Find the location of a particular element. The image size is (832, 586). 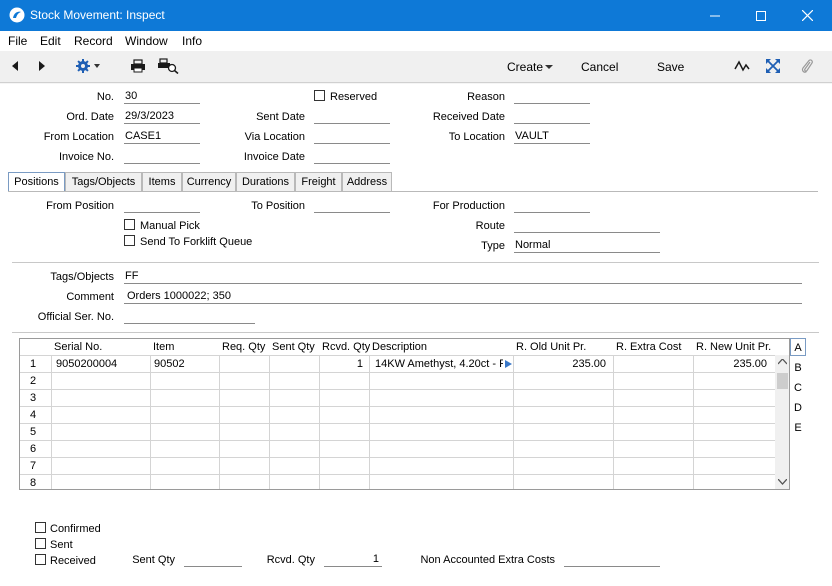

maximize-icon is located at coordinates (761, 15).